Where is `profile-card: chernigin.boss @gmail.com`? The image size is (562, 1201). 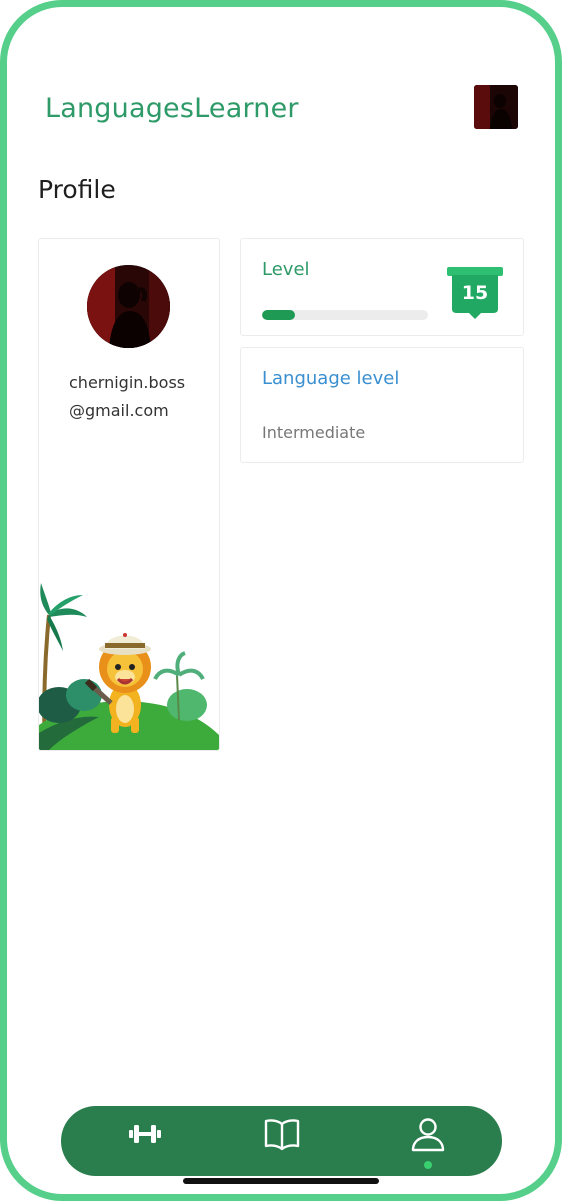
profile-card: chernigin.boss @gmail.com is located at coordinates (129, 494).